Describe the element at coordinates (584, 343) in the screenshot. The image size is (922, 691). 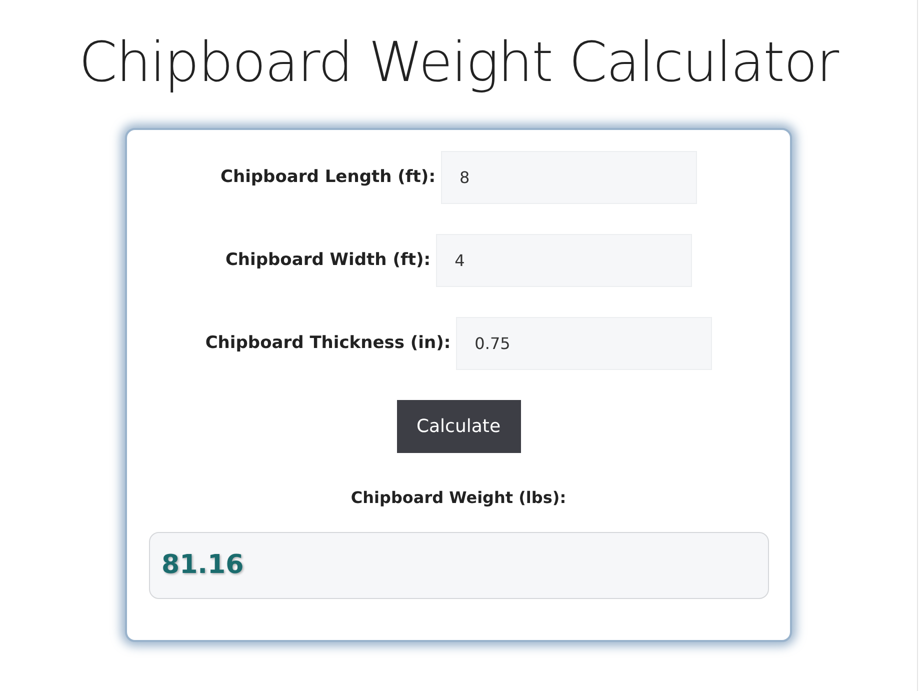
I see `input-field: 0.75` at that location.